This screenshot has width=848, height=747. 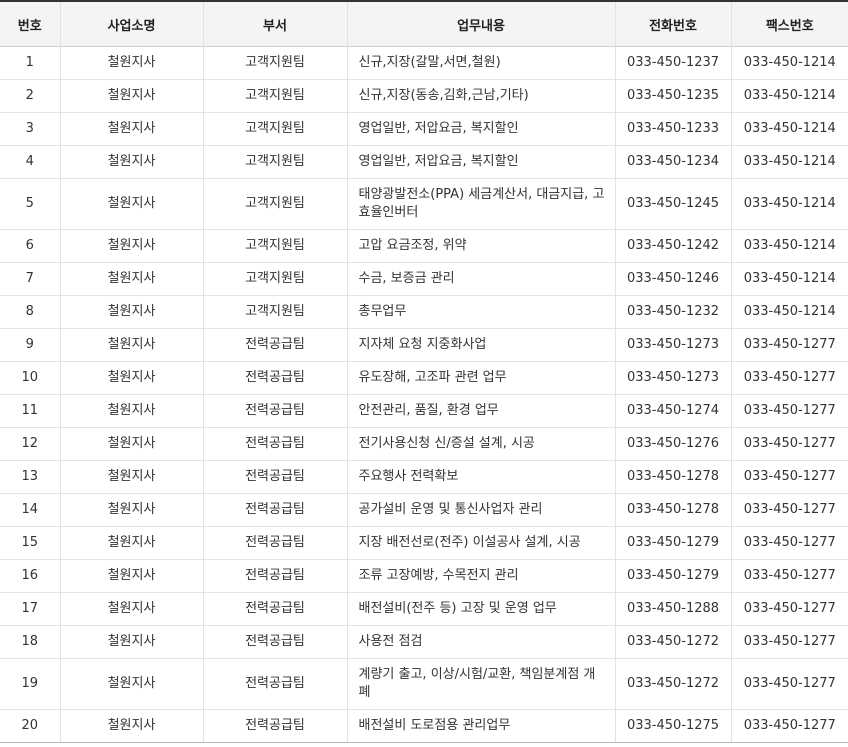 What do you see at coordinates (673, 279) in the screenshot?
I see `phone-number: 033-450-1246` at bounding box center [673, 279].